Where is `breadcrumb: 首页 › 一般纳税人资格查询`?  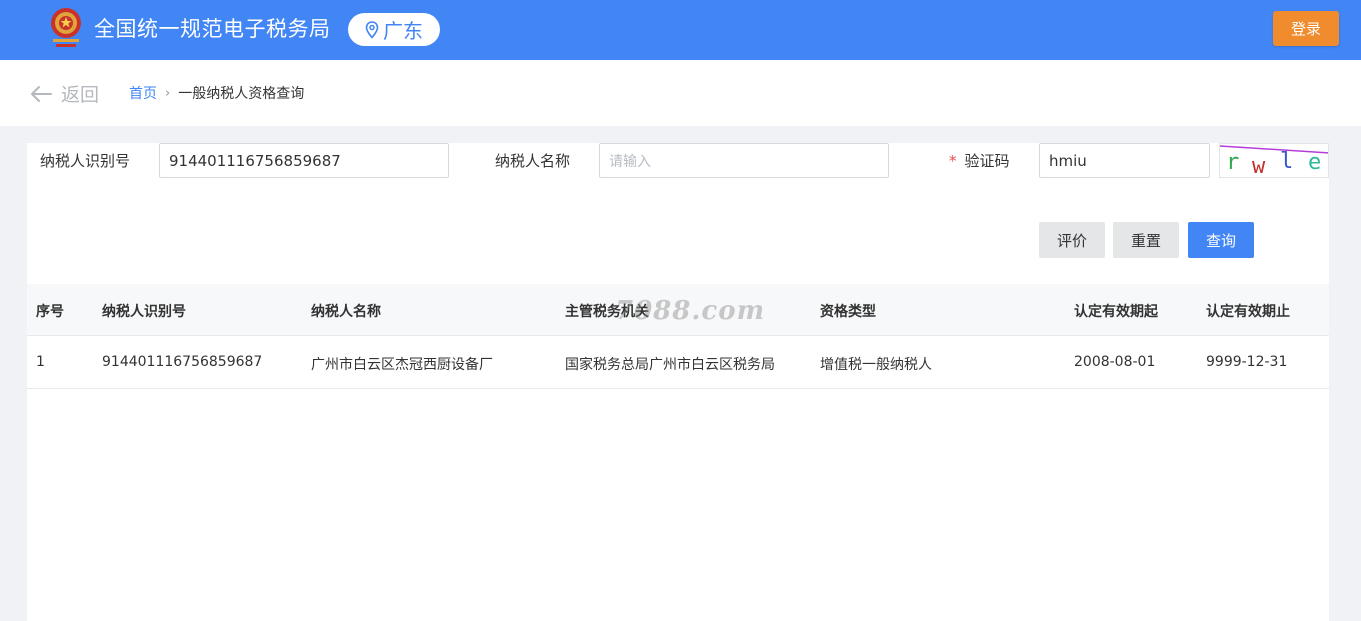
breadcrumb: 首页 › 一般纳税人资格查询 is located at coordinates (216, 93).